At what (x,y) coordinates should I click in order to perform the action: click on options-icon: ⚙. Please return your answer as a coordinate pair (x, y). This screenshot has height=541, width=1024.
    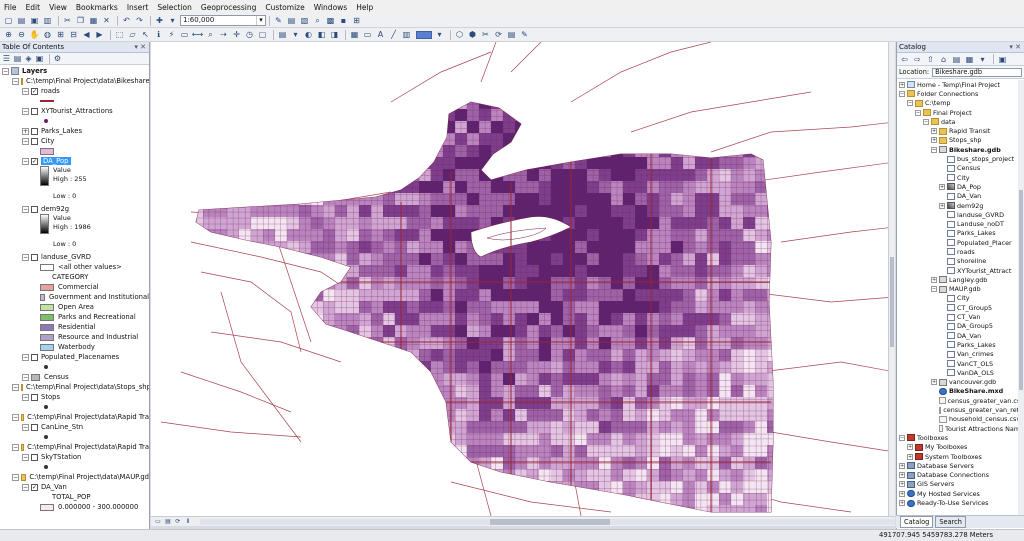
    Looking at the image, I should click on (57, 59).